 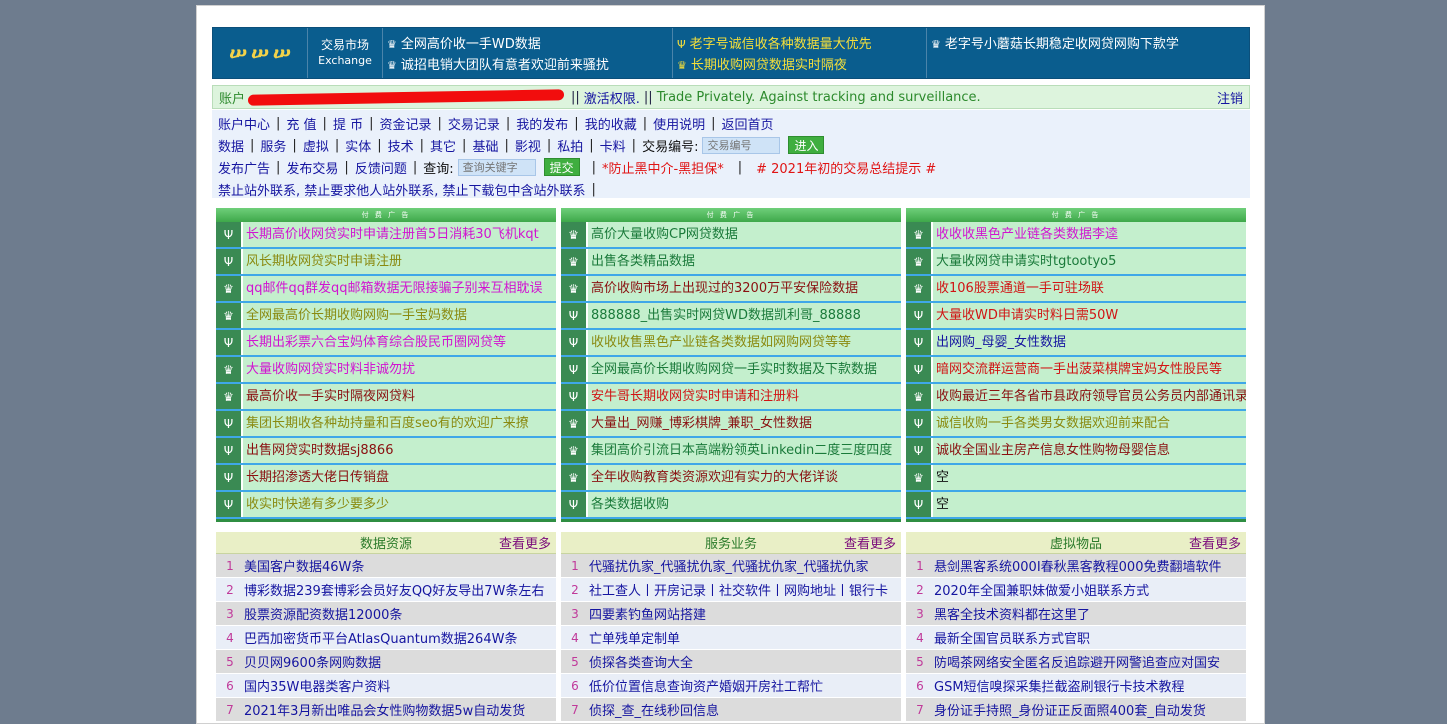 I want to click on list-item: 7 侦探_查_在线秒回信息, so click(x=731, y=710).